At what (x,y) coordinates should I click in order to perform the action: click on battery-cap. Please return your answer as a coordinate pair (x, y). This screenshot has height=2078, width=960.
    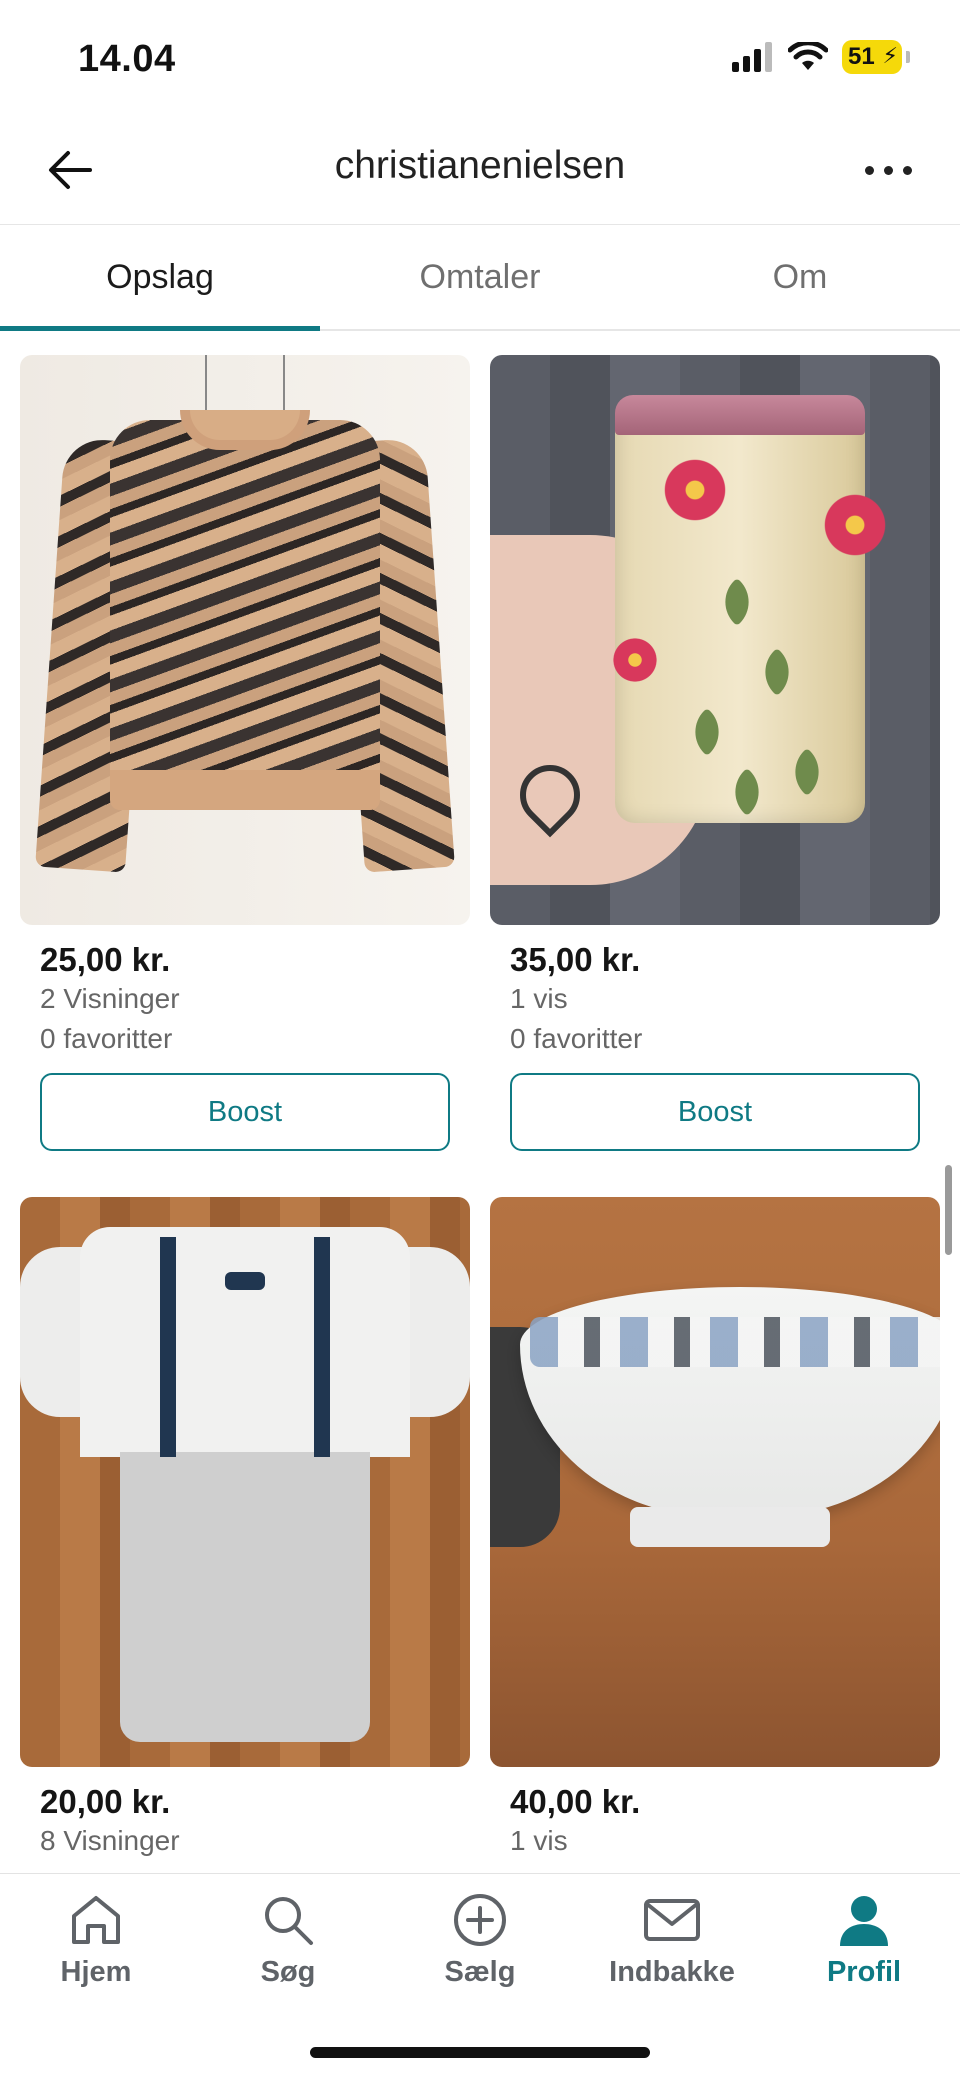
    Looking at the image, I should click on (908, 57).